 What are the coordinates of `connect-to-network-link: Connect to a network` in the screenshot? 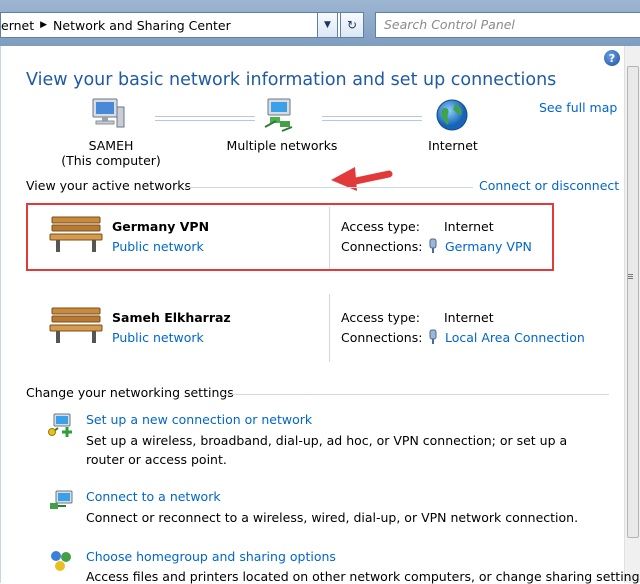 It's located at (153, 496).